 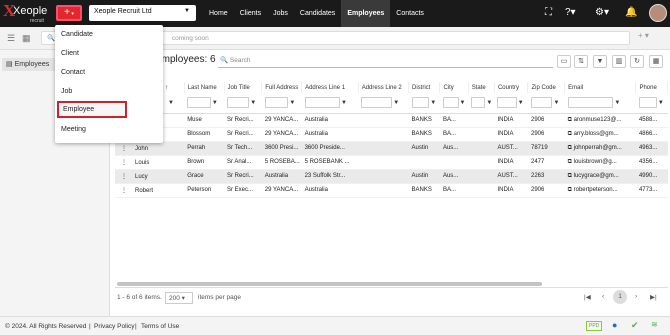 What do you see at coordinates (602, 12) in the screenshot?
I see `settings-gear-icon: ⚙▾` at bounding box center [602, 12].